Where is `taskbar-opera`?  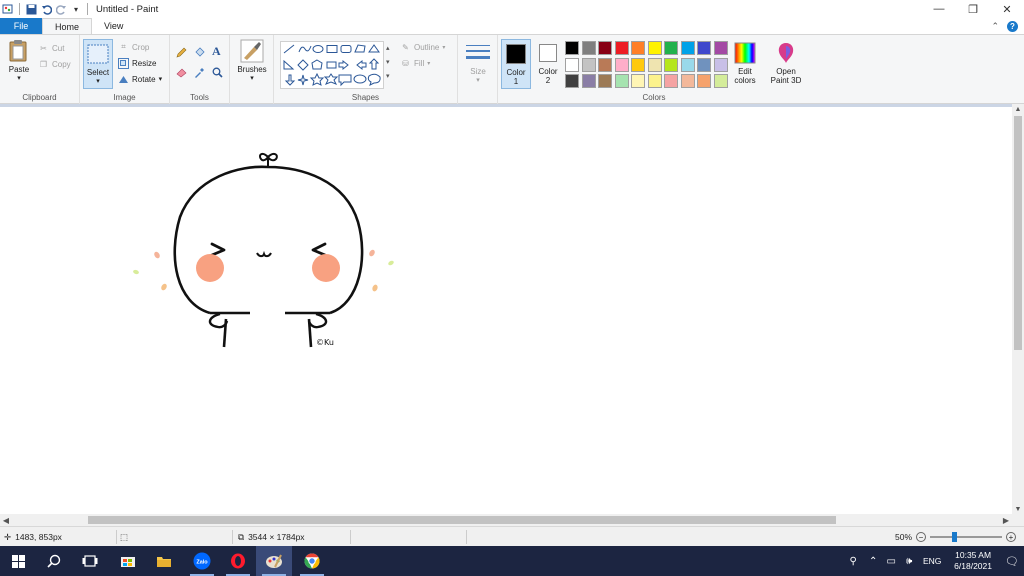 taskbar-opera is located at coordinates (238, 561).